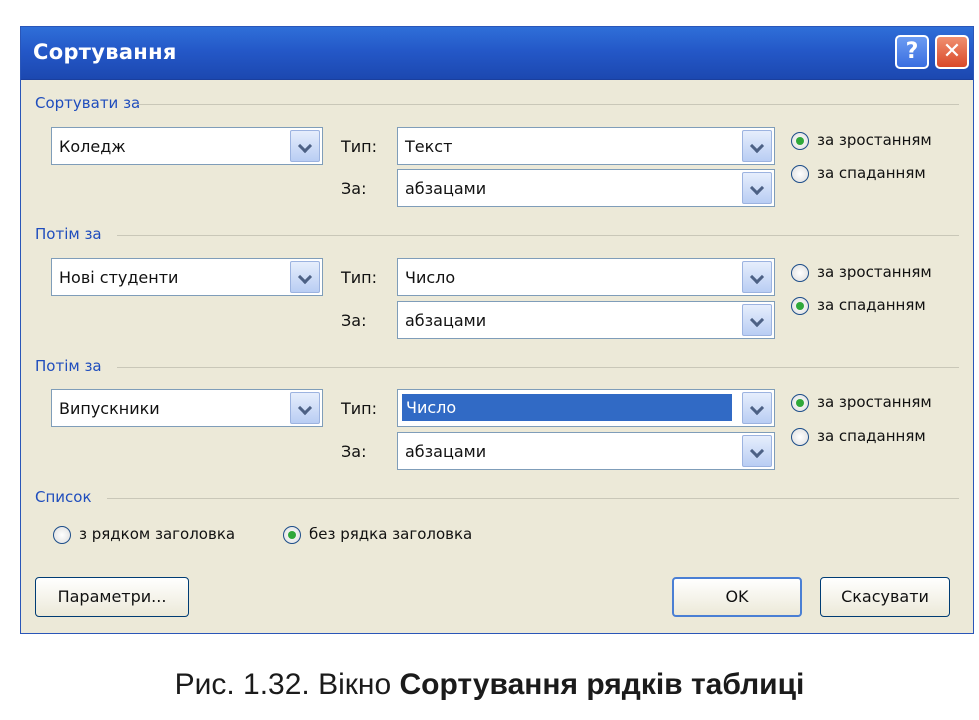 The width and height of the screenshot is (979, 720). Describe the element at coordinates (109, 408) in the screenshot. I see `sort-field-3-value: Випускники` at that location.